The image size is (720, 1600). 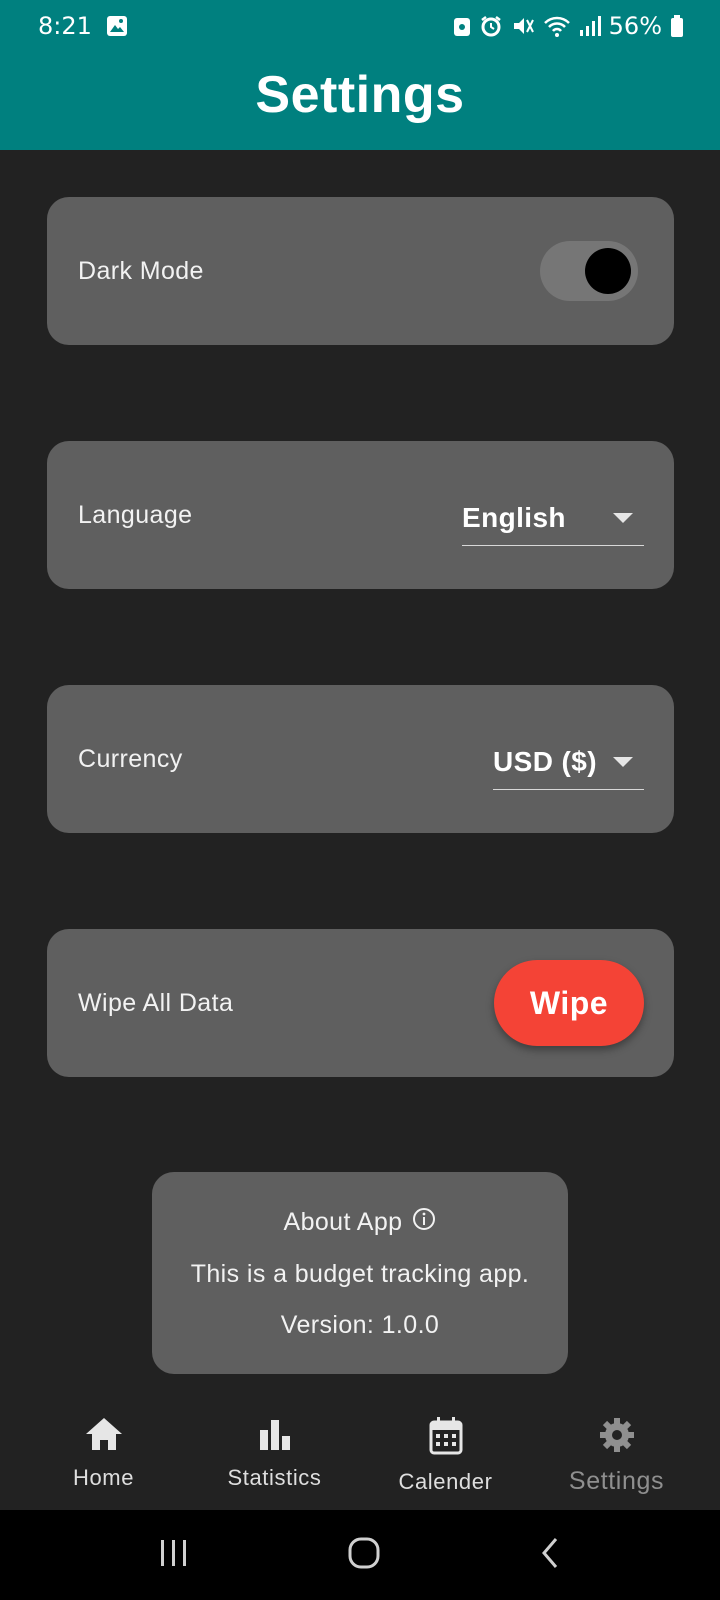 I want to click on battery-icon, so click(x=677, y=26).